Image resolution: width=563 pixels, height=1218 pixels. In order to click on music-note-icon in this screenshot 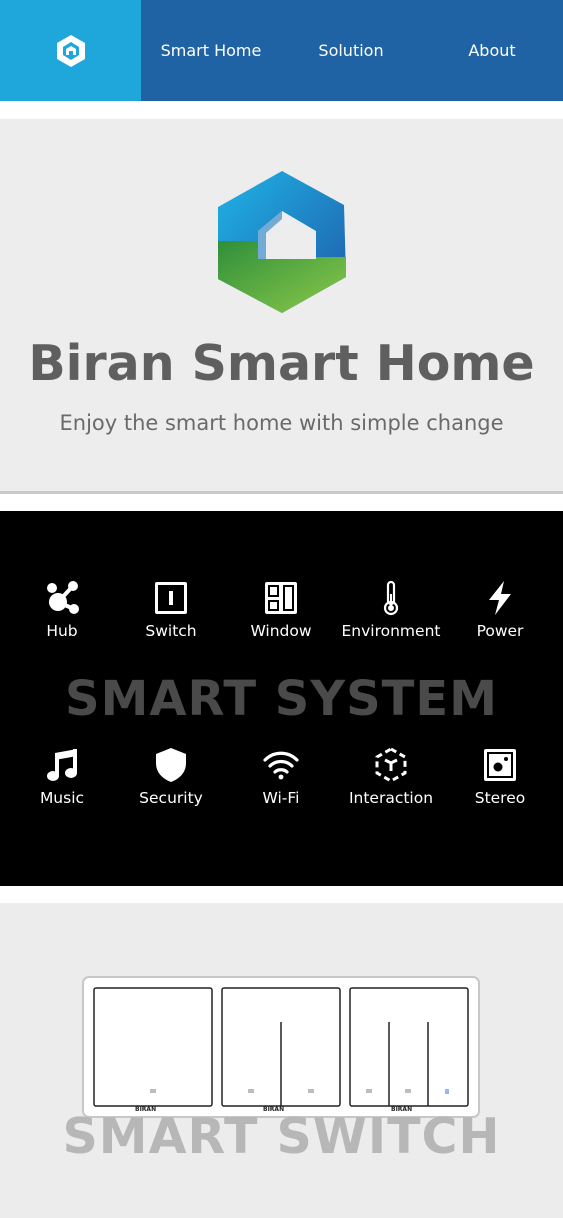, I will do `click(62, 765)`.